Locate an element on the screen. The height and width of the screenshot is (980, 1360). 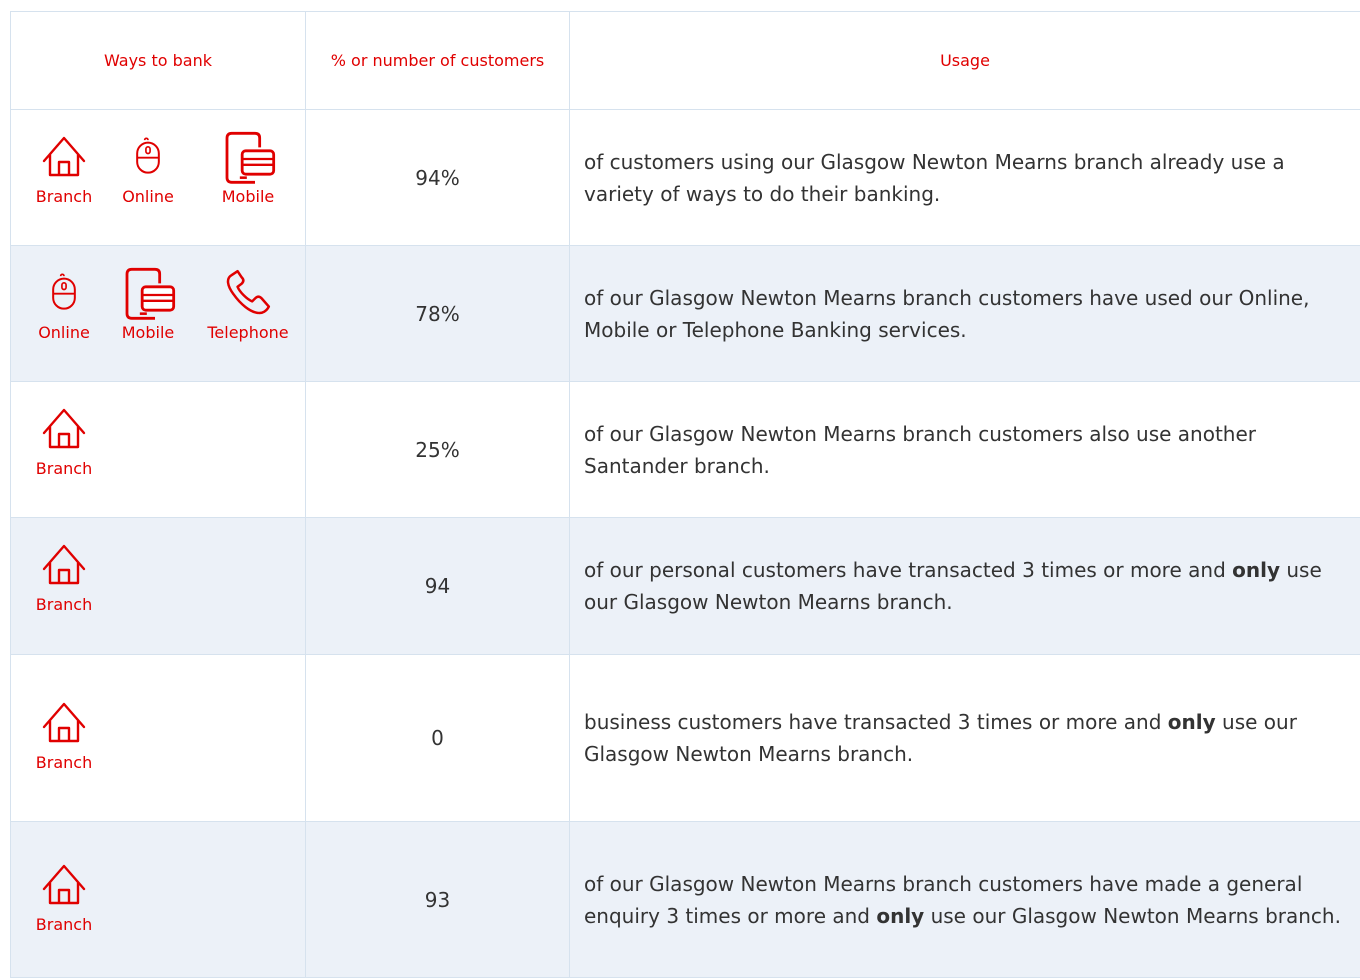
customer-value: 0 is located at coordinates (438, 738).